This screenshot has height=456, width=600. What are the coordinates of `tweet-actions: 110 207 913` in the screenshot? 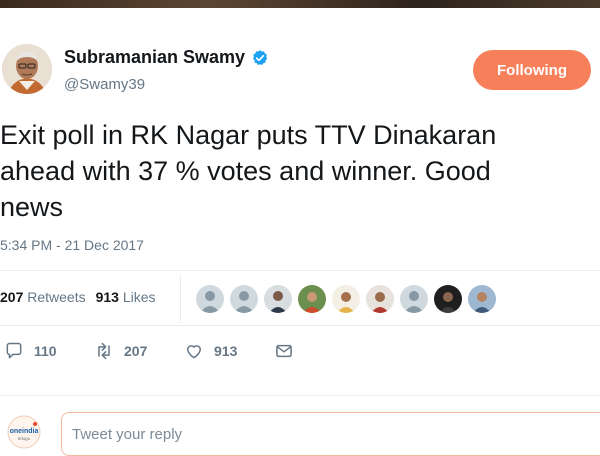 It's located at (184, 351).